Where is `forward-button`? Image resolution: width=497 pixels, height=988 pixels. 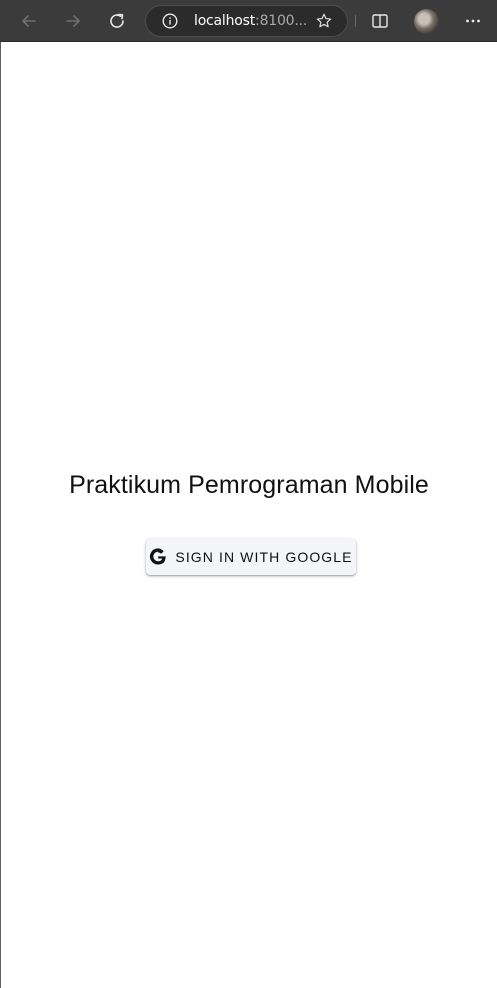
forward-button is located at coordinates (73, 21).